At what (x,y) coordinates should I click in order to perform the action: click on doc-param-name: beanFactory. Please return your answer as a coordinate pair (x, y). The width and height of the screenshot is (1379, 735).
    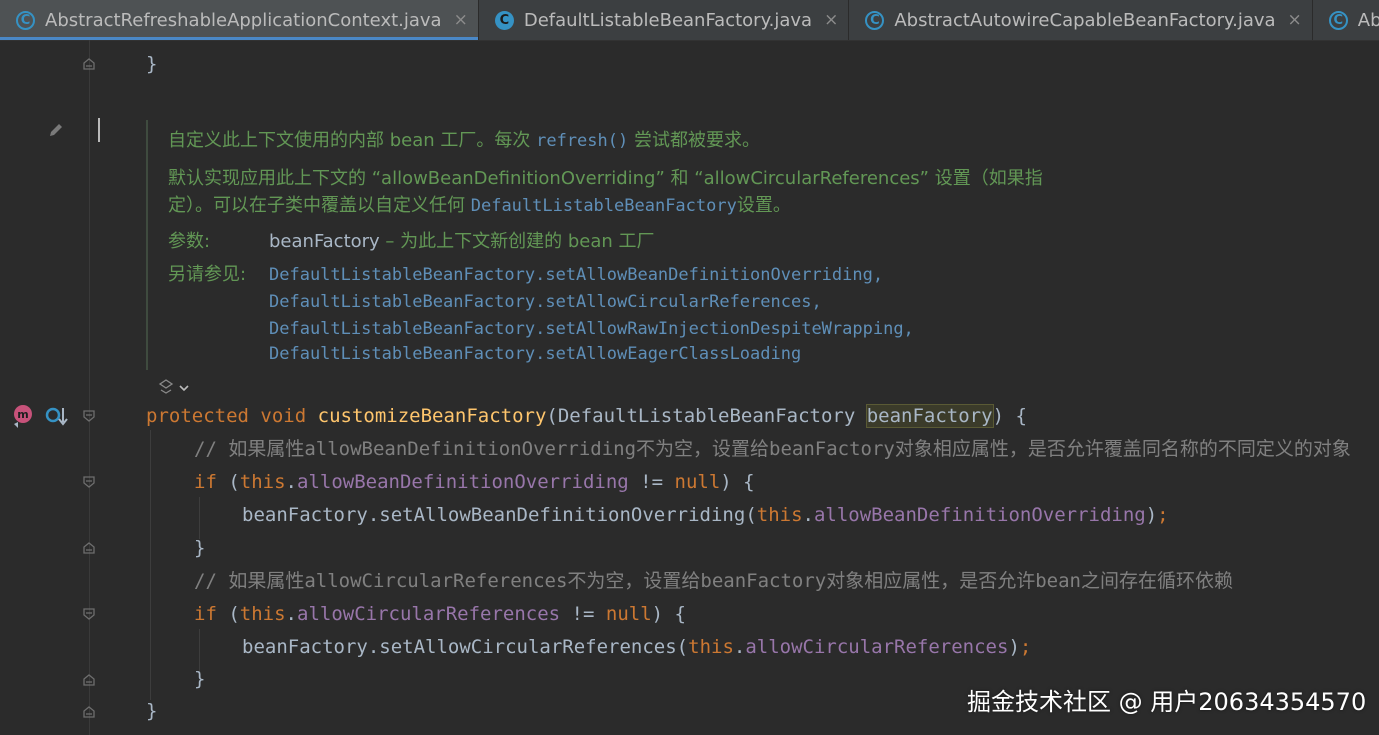
    Looking at the image, I should click on (324, 241).